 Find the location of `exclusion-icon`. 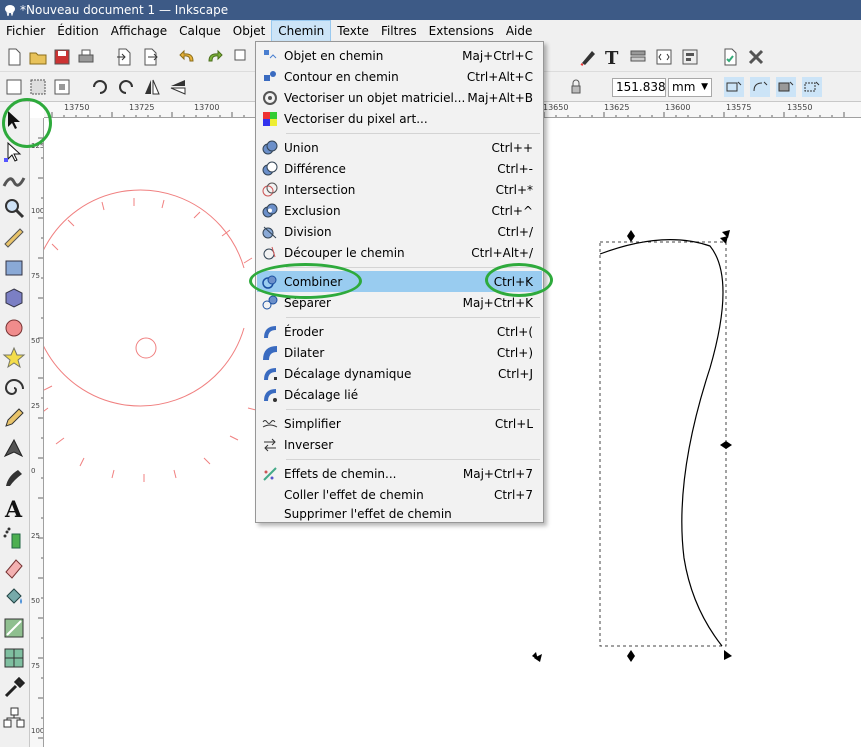

exclusion-icon is located at coordinates (270, 210).